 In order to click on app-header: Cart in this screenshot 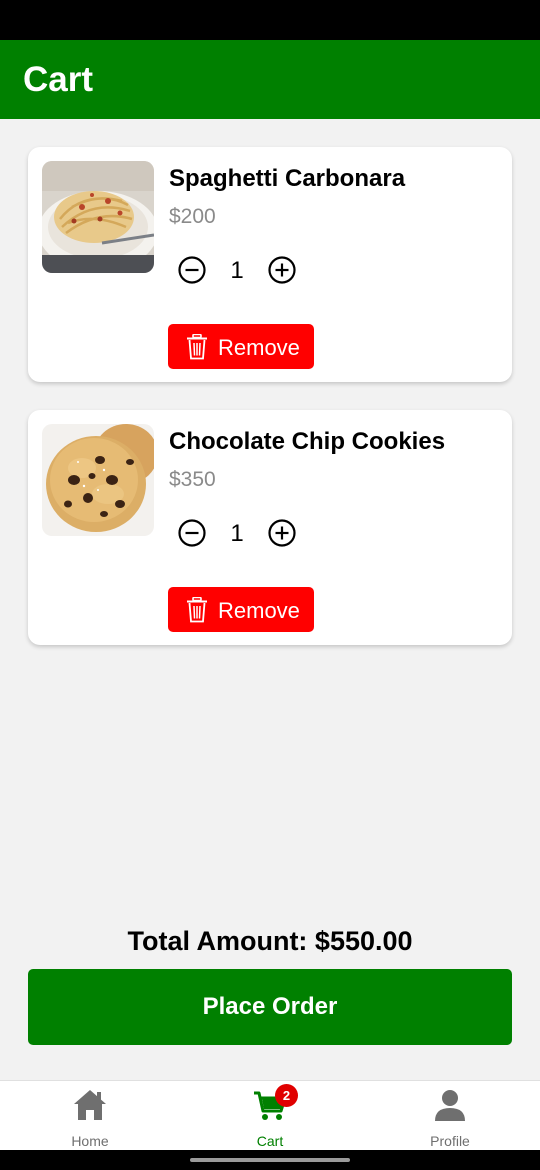, I will do `click(270, 79)`.